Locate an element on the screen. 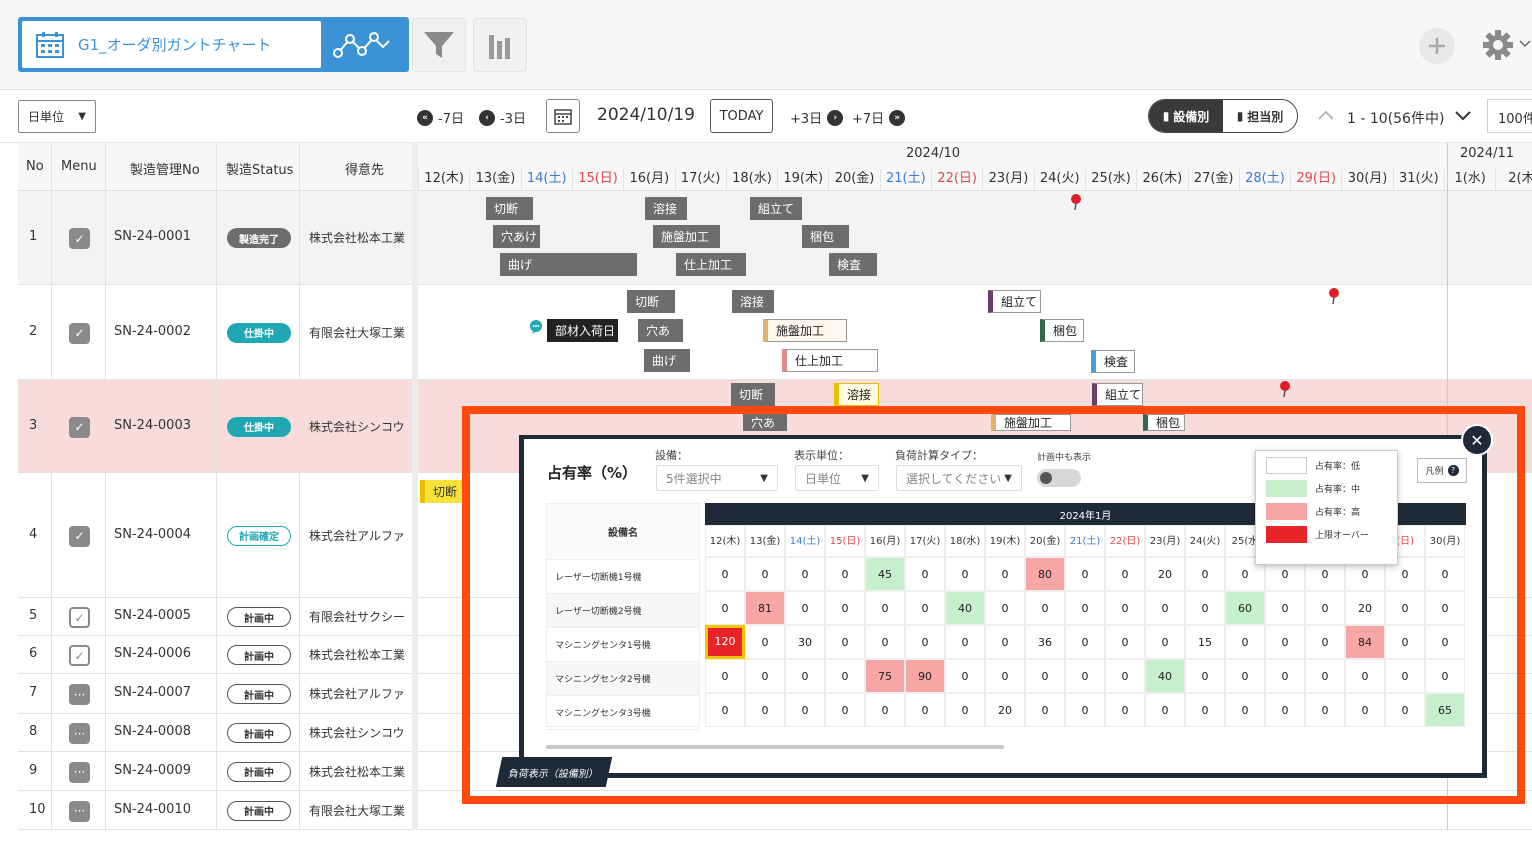 The image size is (1532, 864). task-bar: 溶接 is located at coordinates (856, 394).